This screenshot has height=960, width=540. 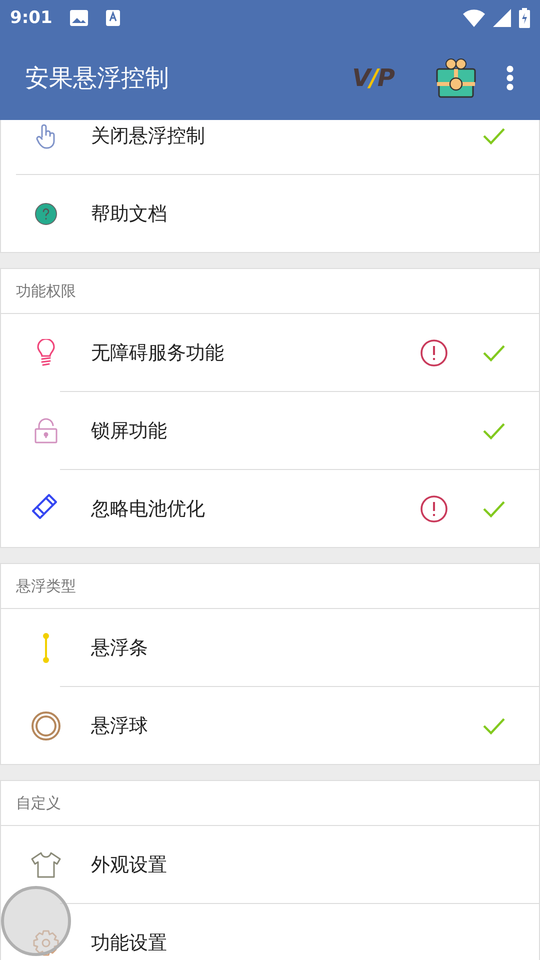 What do you see at coordinates (38, 803) in the screenshot?
I see `section-header: 自定义` at bounding box center [38, 803].